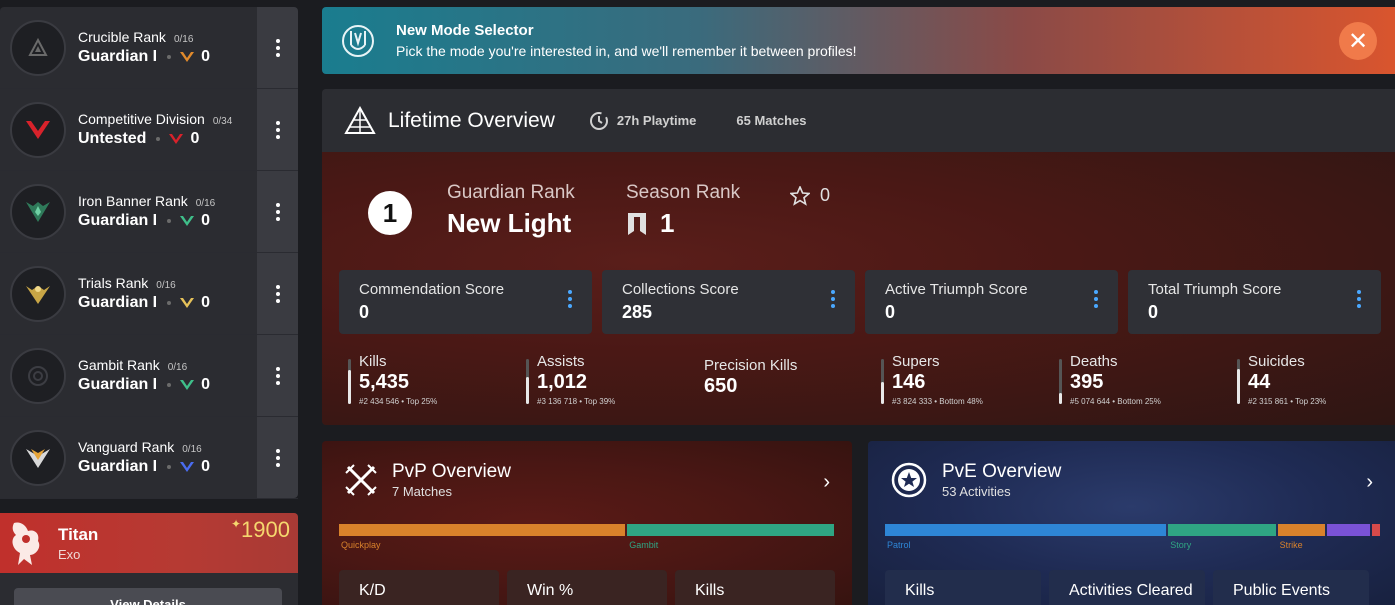 The width and height of the screenshot is (1395, 605). What do you see at coordinates (1094, 361) in the screenshot?
I see `stat-label: Deaths` at bounding box center [1094, 361].